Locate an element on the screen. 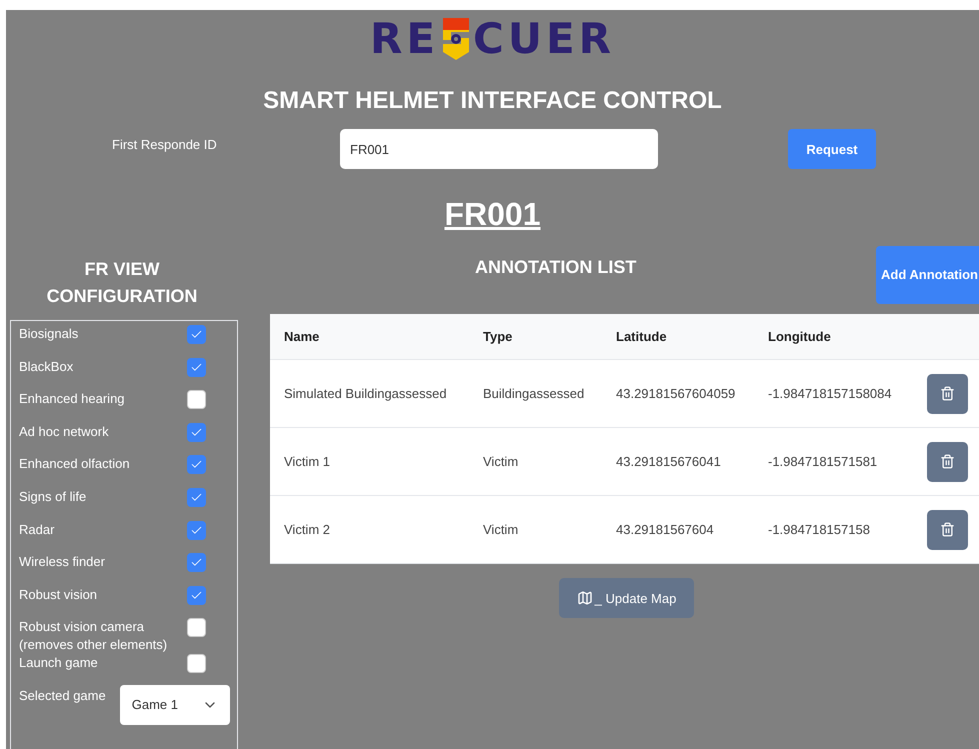  responder-id-heading: FR001 is located at coordinates (492, 214).